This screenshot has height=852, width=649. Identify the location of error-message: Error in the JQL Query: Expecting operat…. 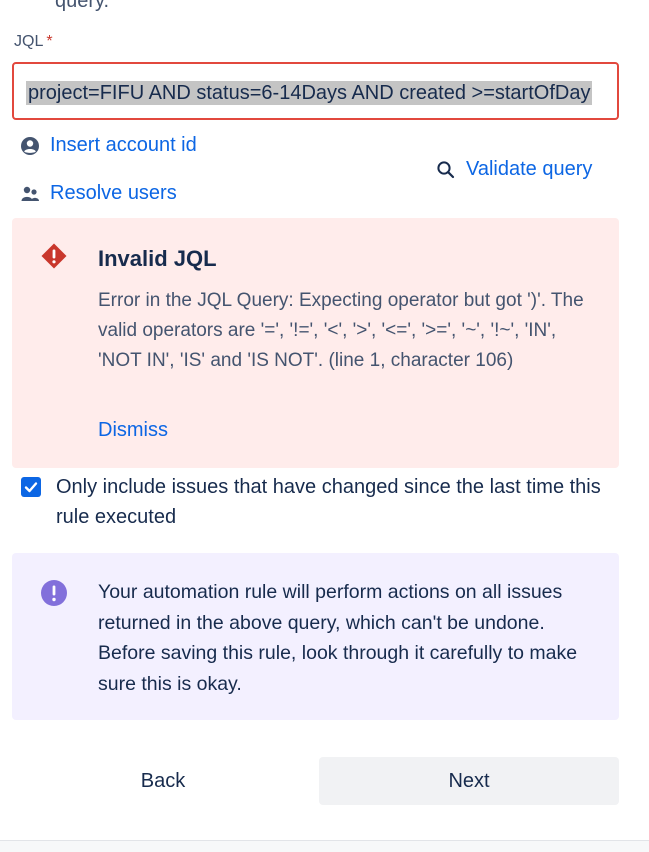
(341, 330).